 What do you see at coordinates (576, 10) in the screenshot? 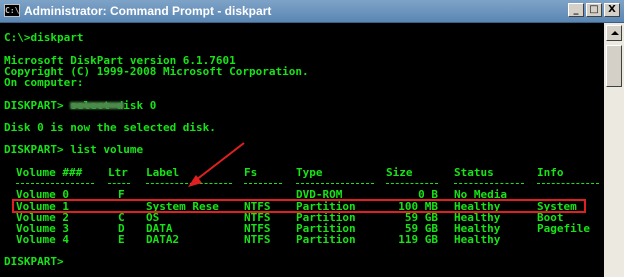
I see `minimize-button: _` at bounding box center [576, 10].